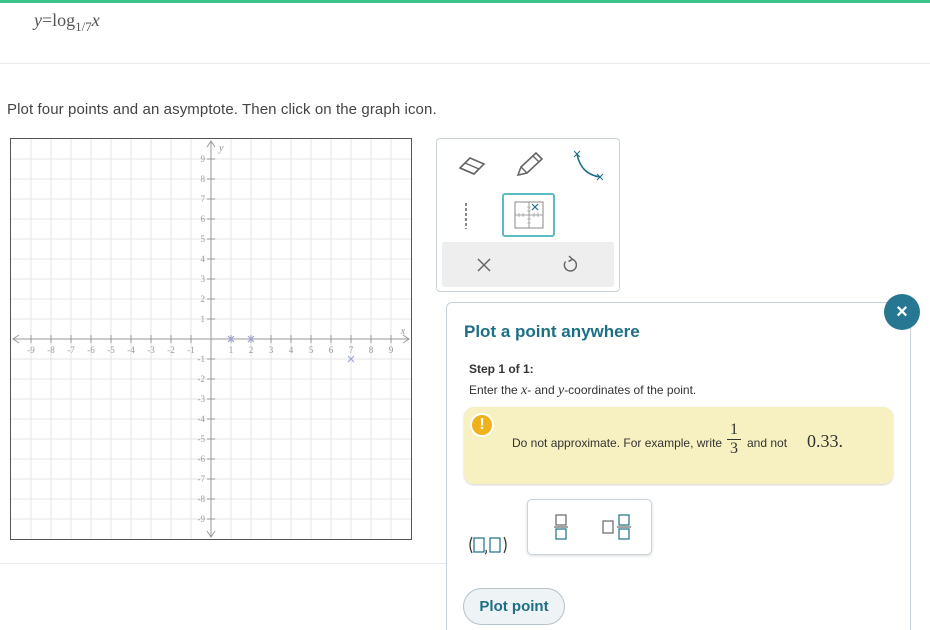 Image resolution: width=930 pixels, height=630 pixels. Describe the element at coordinates (569, 264) in the screenshot. I see `undo-icon` at that location.